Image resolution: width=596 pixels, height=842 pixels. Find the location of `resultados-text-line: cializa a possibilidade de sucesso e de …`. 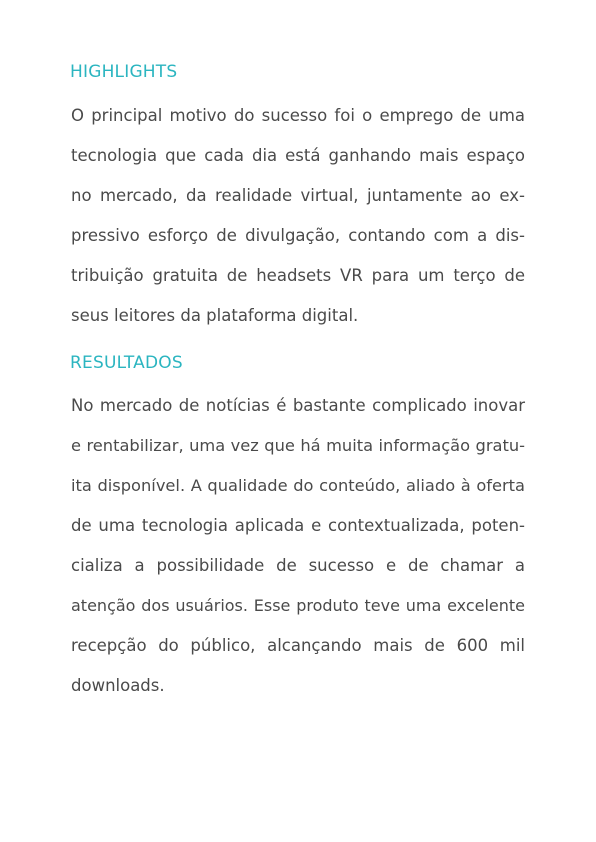

resultados-text-line: cializa a possibilidade de sucesso e de … is located at coordinates (298, 565).